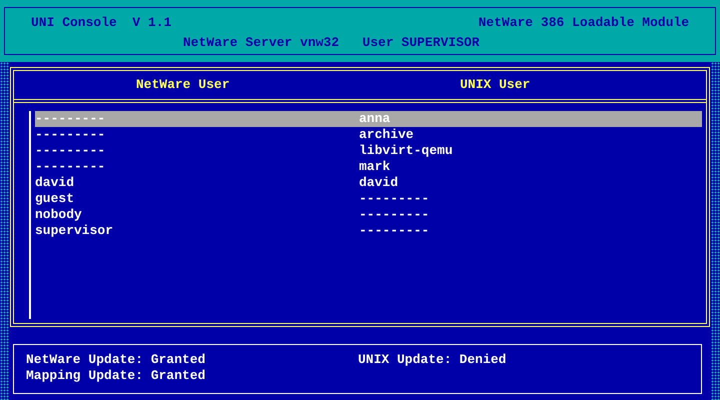 The image size is (720, 400). What do you see at coordinates (59, 215) in the screenshot?
I see `table-cell-text: nobody` at bounding box center [59, 215].